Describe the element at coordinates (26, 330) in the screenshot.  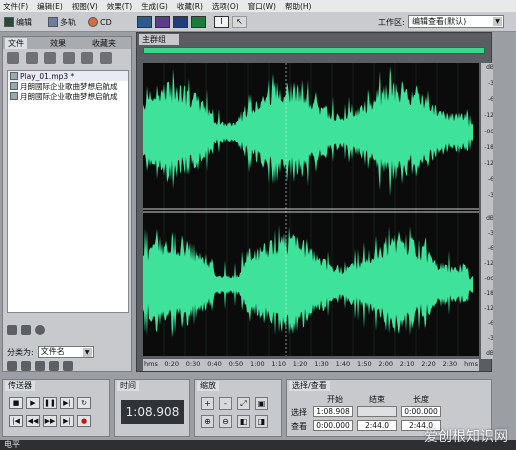
I see `loop-icon` at that location.